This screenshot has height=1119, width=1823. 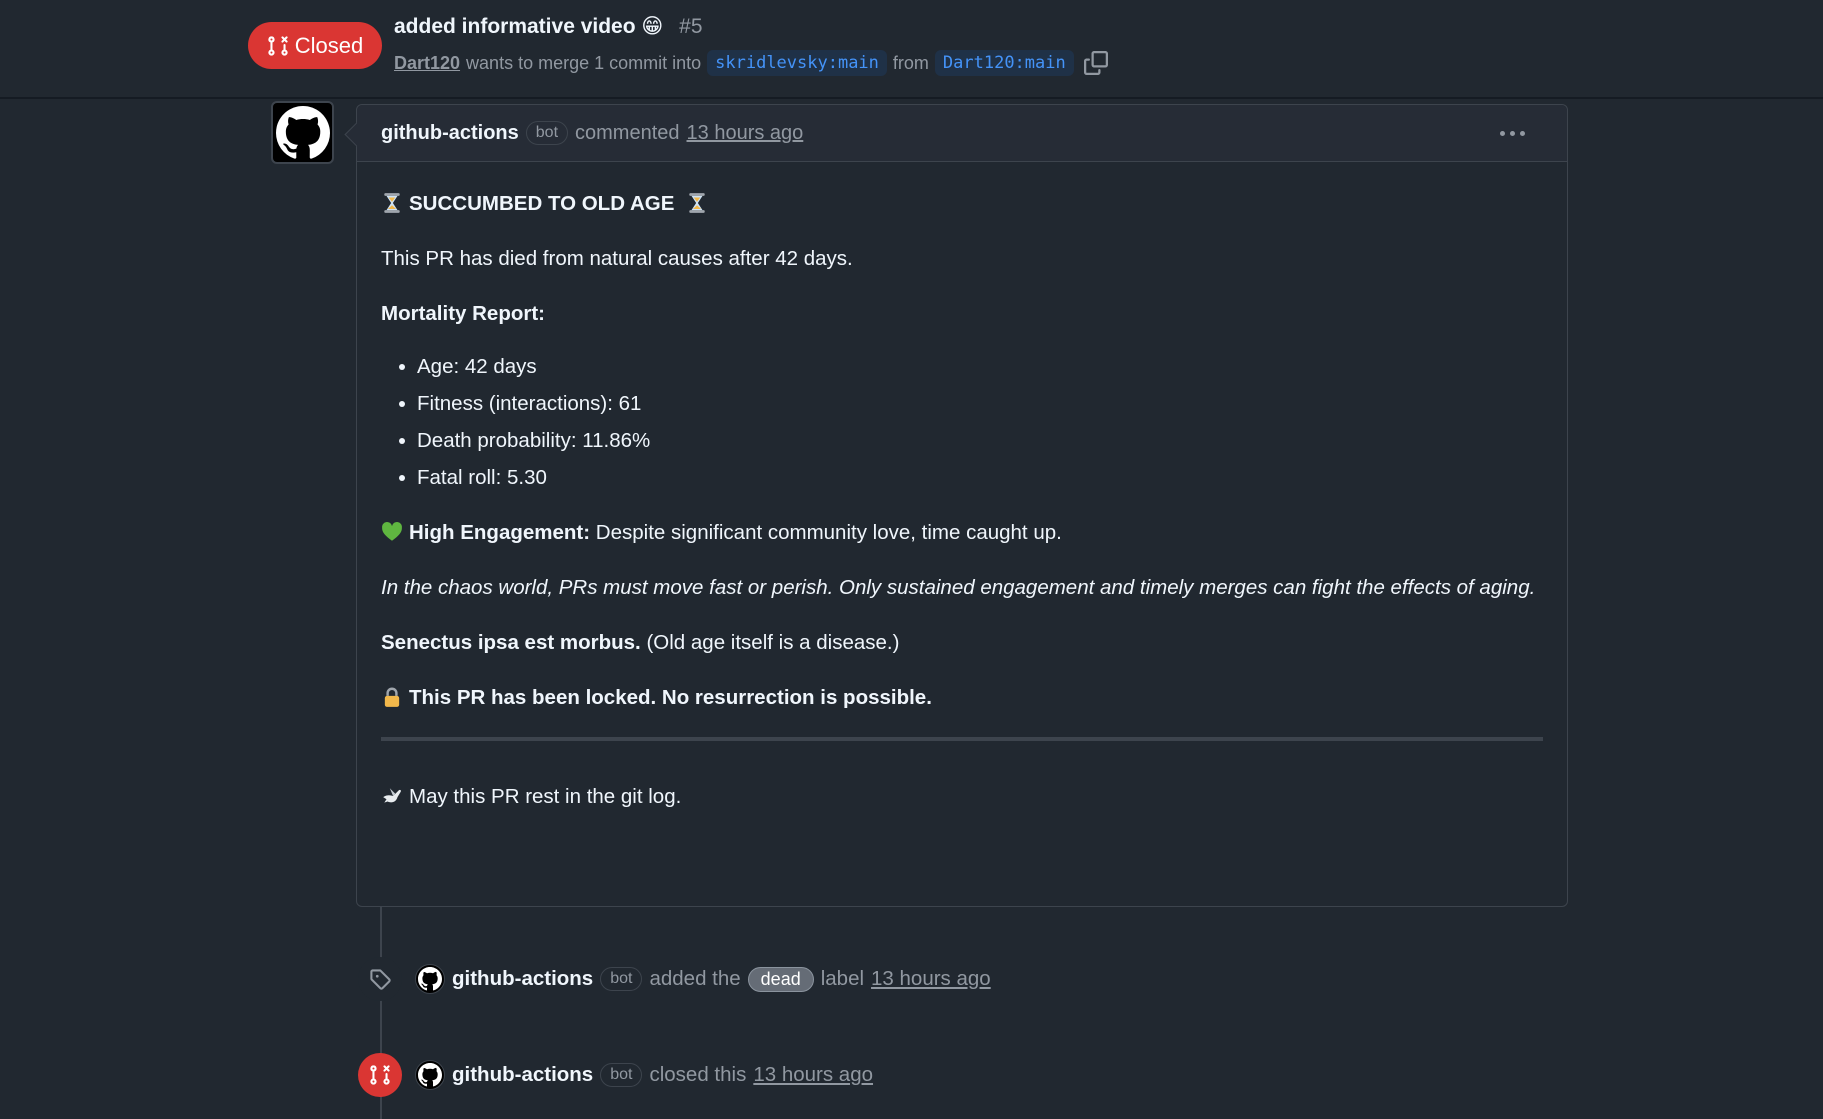 I want to click on green-heart-icon, so click(x=392, y=531).